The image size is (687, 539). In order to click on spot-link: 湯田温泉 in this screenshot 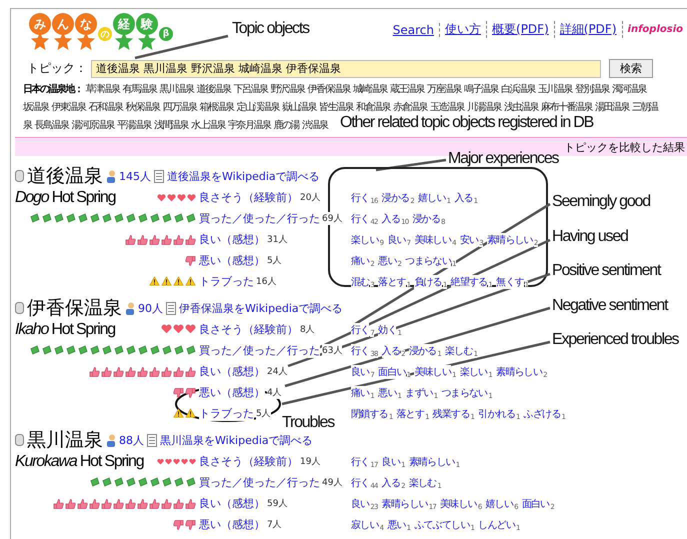, I will do `click(612, 107)`.